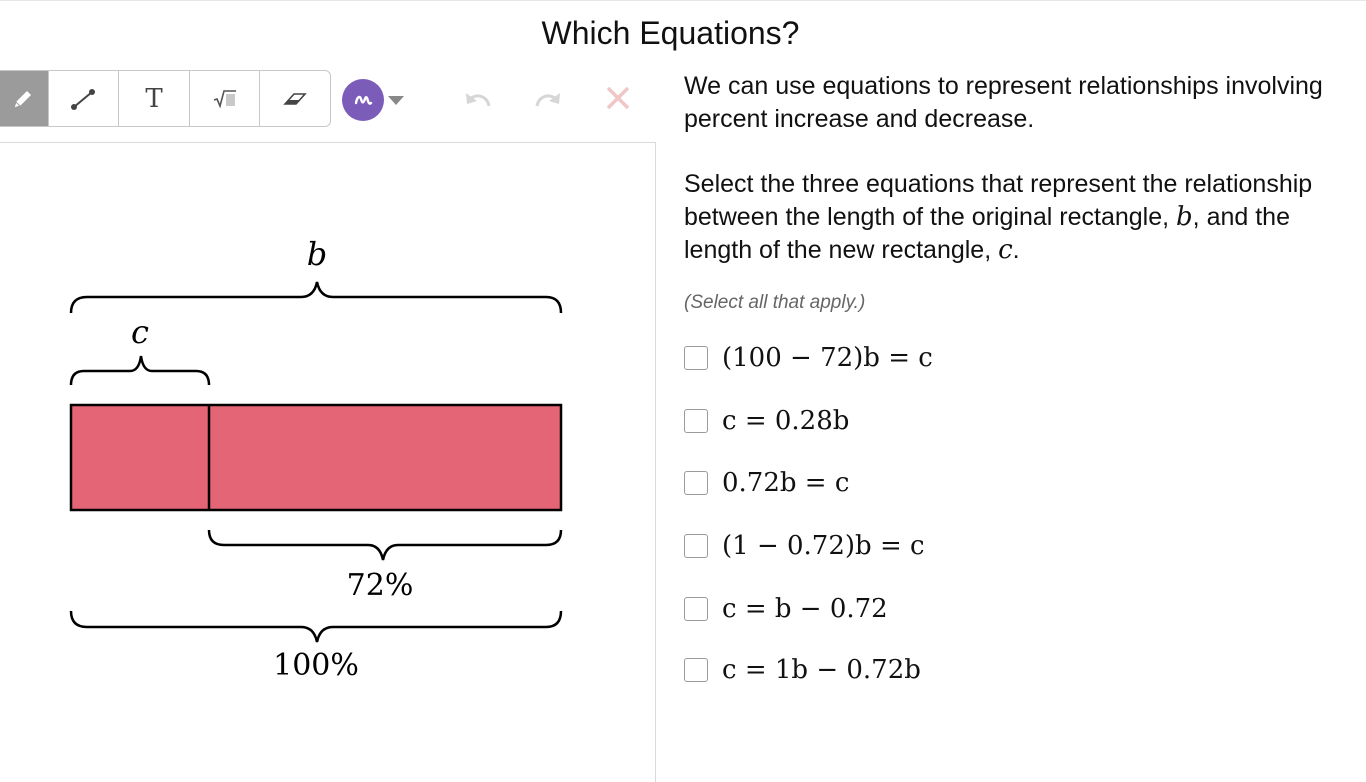  I want to click on option-5-checkbox, so click(696, 609).